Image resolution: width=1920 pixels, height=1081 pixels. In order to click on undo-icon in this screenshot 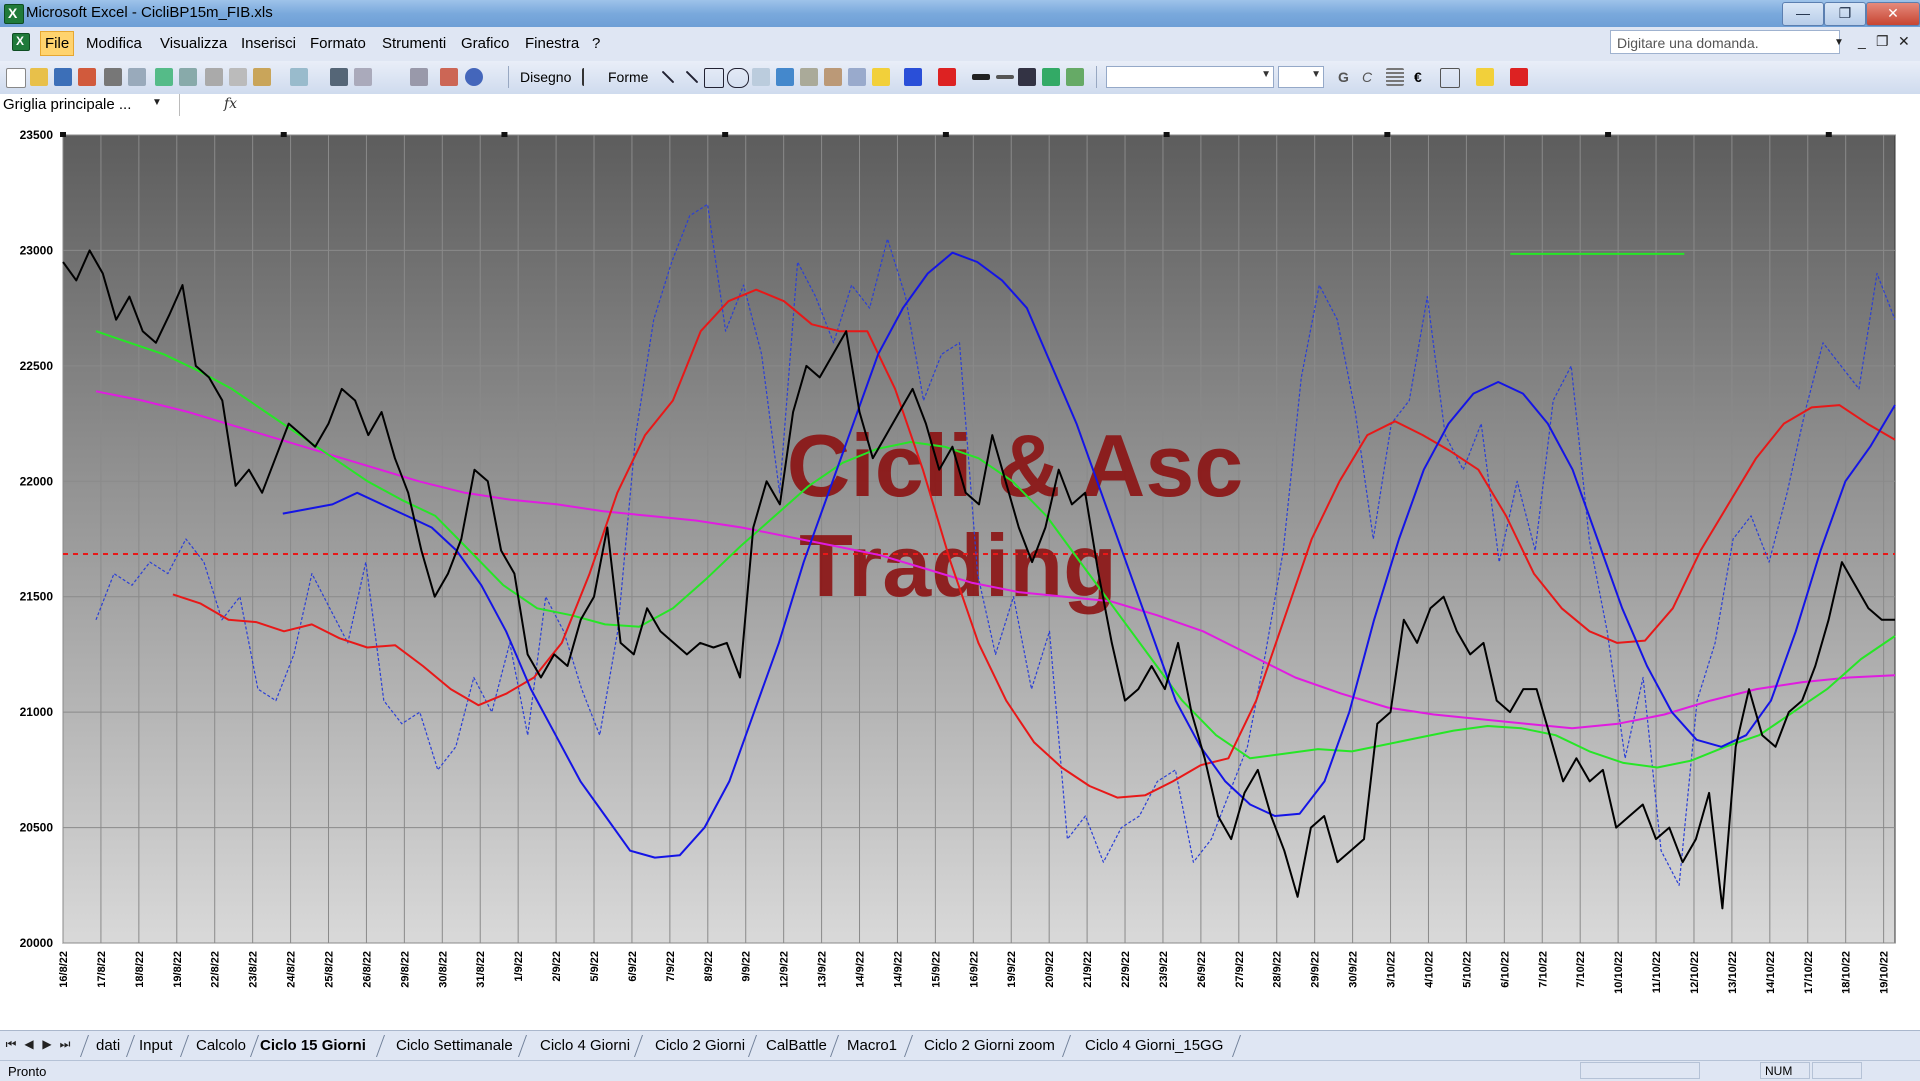, I will do `click(299, 77)`.